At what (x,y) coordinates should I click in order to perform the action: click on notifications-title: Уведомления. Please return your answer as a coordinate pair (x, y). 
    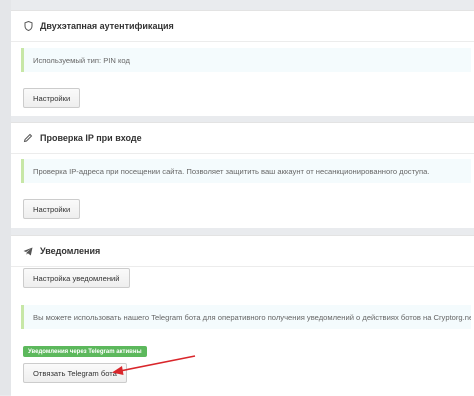
    Looking at the image, I should click on (70, 251).